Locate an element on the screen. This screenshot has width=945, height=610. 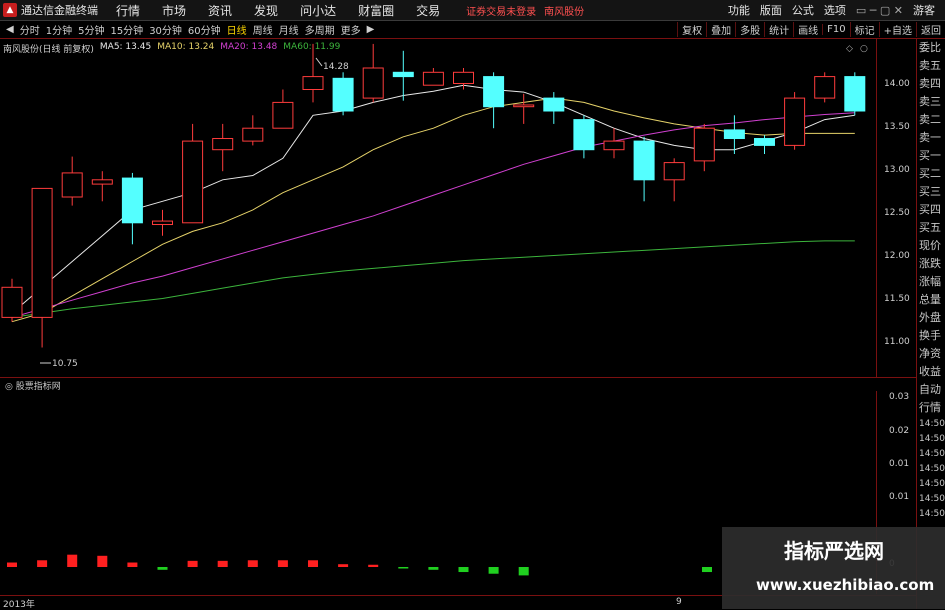
period-tab-15min: 15分钟 is located at coordinates (126, 29).